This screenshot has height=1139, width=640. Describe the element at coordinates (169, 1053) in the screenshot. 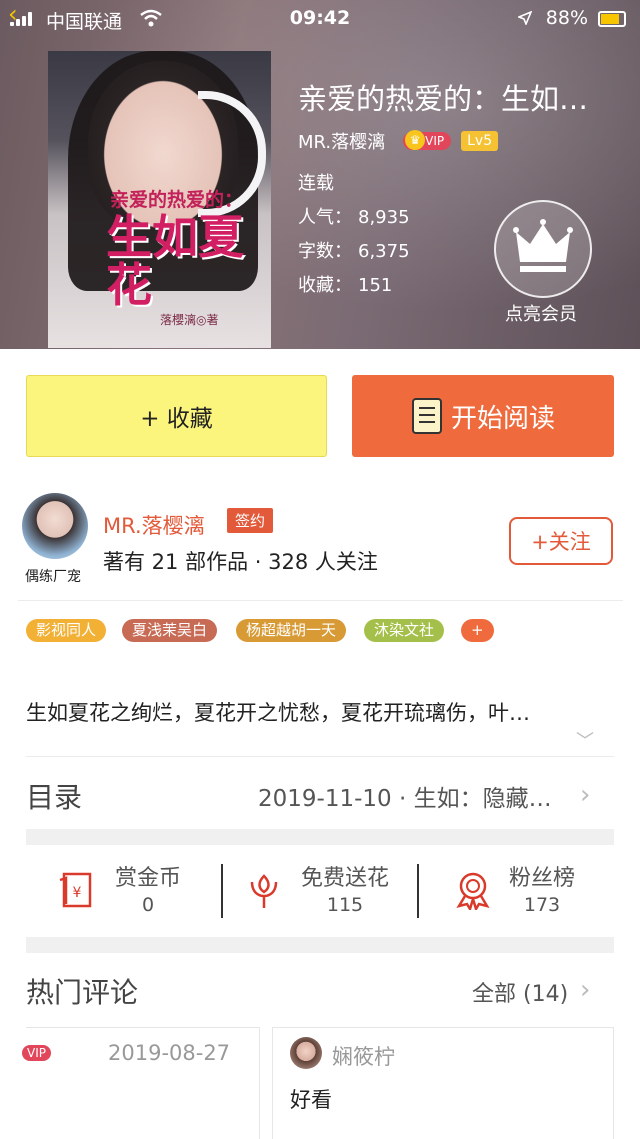

I see `comment-date: 2019-08-27` at that location.